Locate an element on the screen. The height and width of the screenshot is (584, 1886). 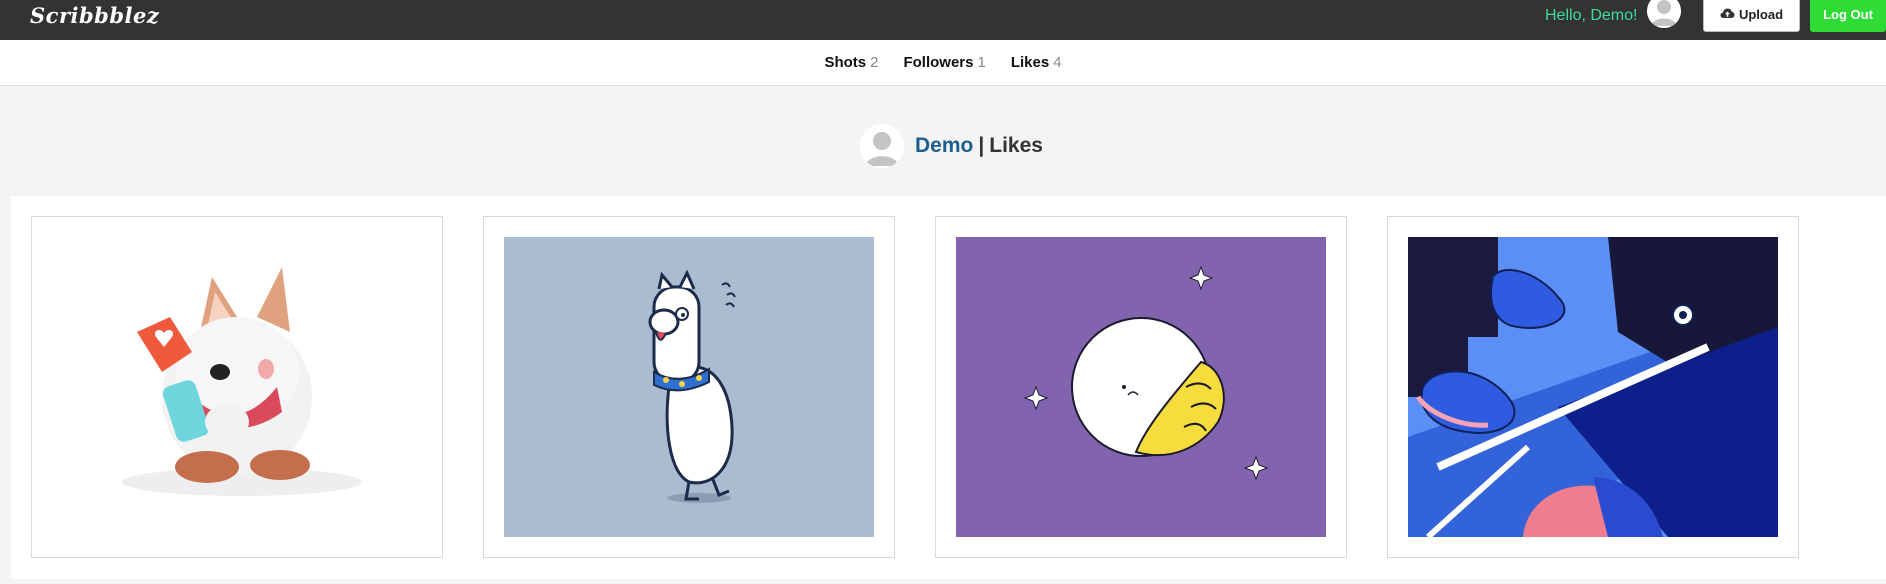
profile-heading: Demo | Likes is located at coordinates (951, 146).